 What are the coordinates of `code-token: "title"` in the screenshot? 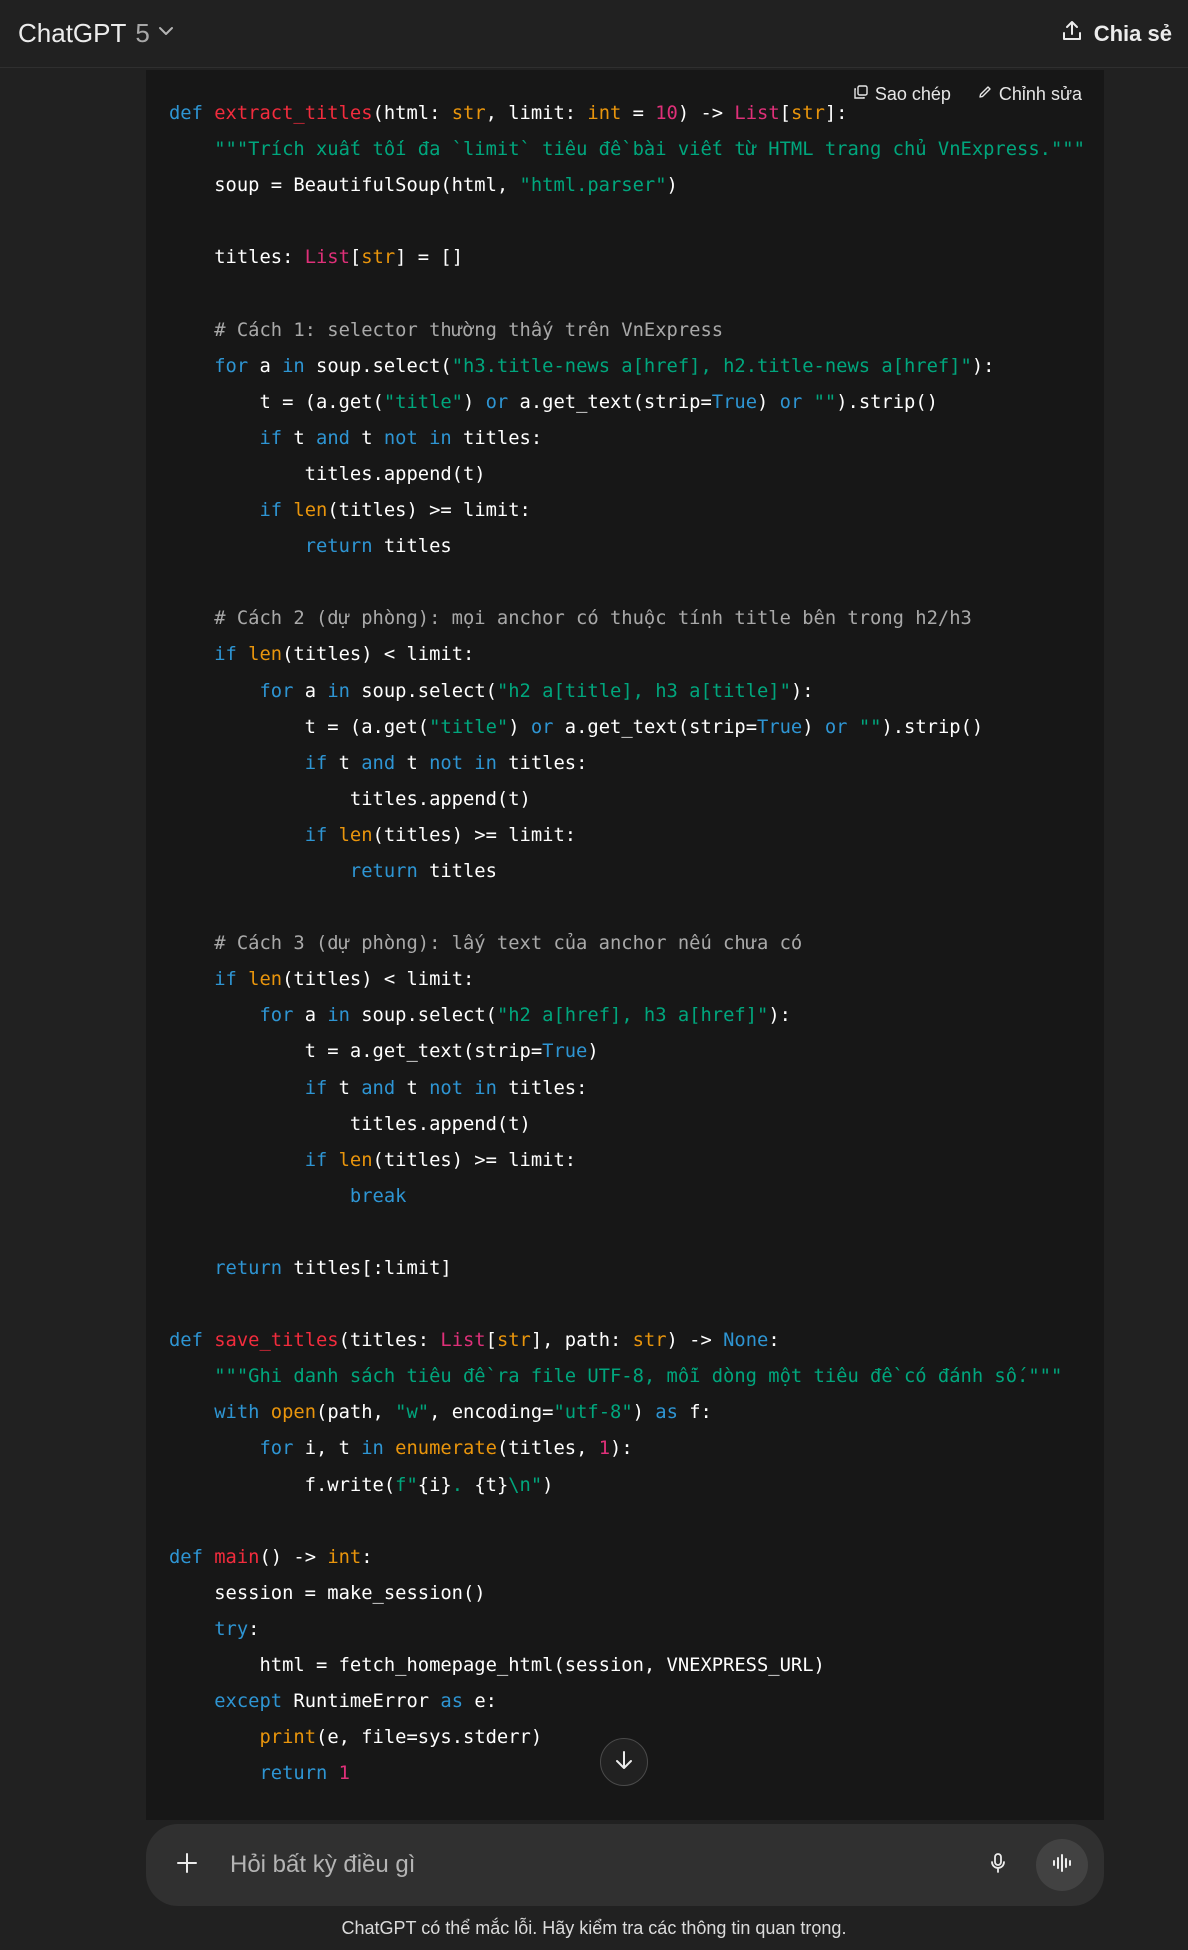 It's located at (469, 727).